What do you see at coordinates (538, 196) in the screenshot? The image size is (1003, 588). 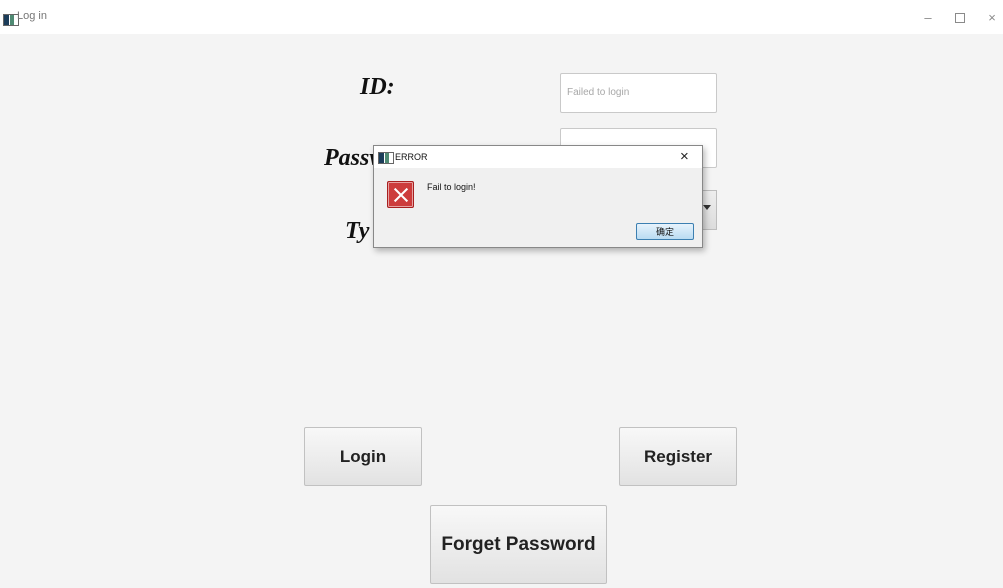 I see `error-dialog: ERROR × Fail to login! 确定` at bounding box center [538, 196].